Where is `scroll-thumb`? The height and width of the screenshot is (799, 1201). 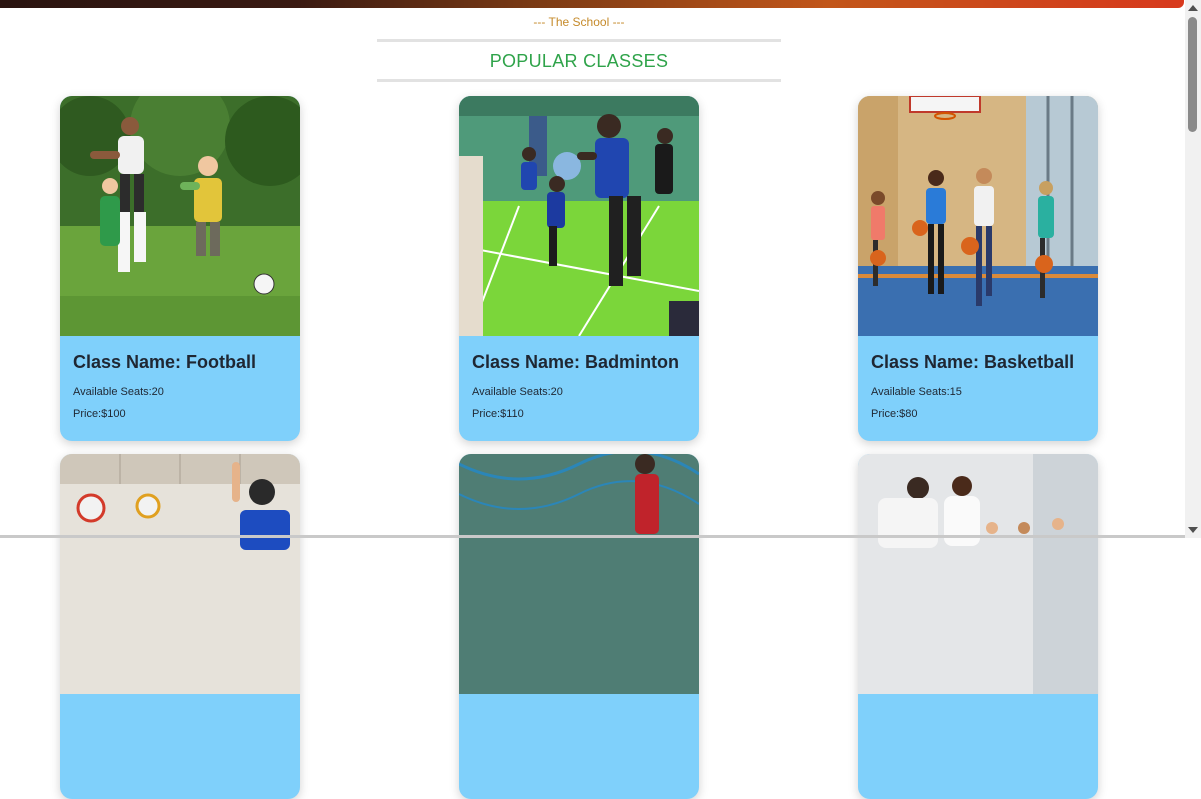 scroll-thumb is located at coordinates (1192, 74).